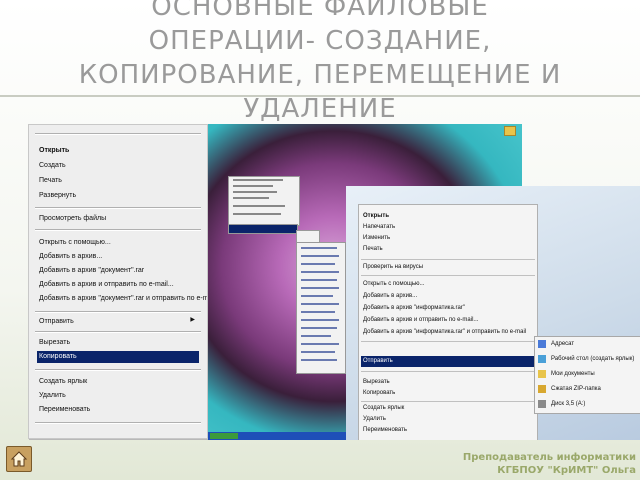  Describe the element at coordinates (542, 389) in the screenshot. I see `zip-folder-icon` at that location.